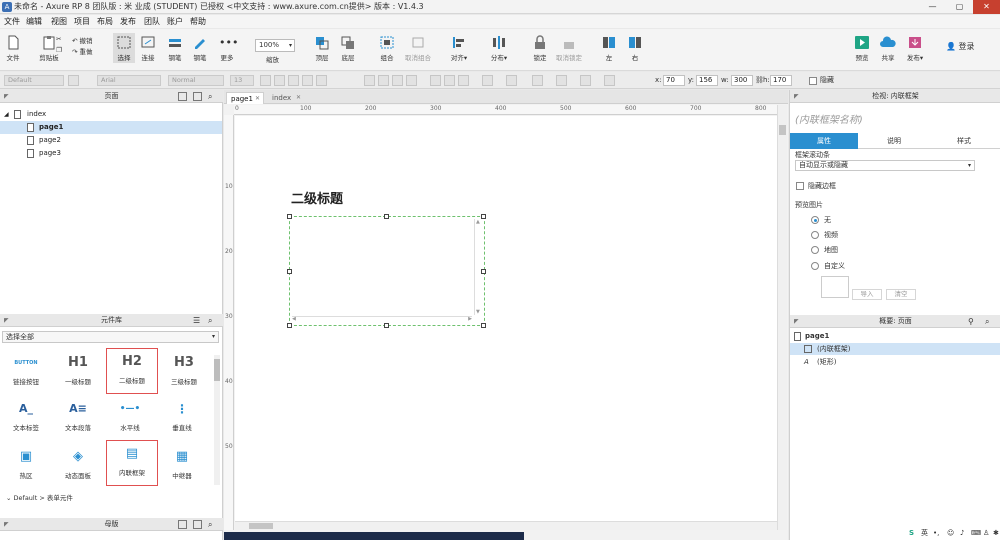 Image resolution: width=1000 pixels, height=540 pixels. I want to click on preview-button: 预览, so click(862, 48).